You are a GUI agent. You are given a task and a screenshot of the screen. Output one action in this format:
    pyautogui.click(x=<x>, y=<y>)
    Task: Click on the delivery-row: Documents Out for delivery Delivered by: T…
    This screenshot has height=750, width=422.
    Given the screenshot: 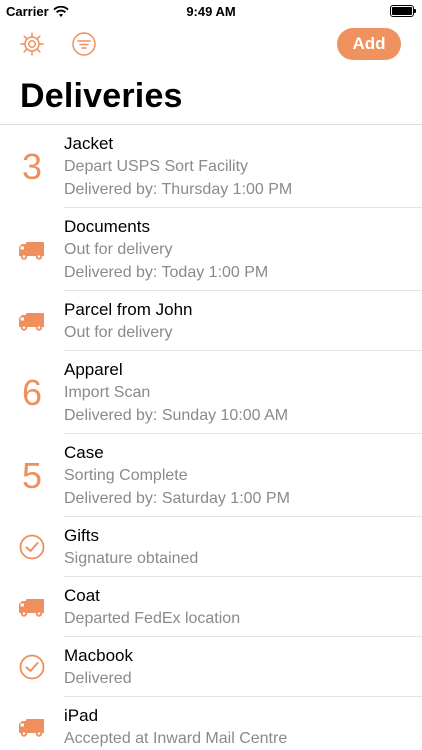 What is the action you would take?
    pyautogui.click(x=211, y=249)
    